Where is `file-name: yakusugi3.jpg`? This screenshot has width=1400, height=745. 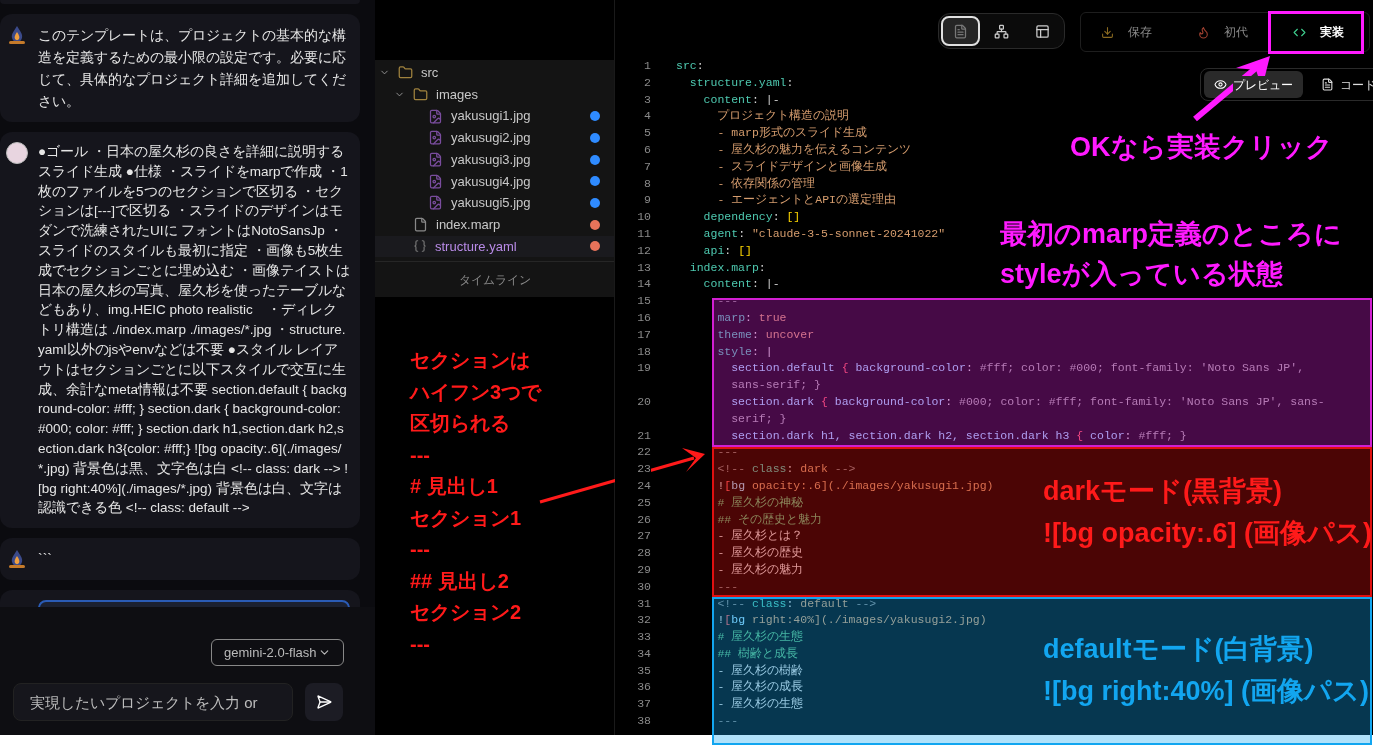
file-name: yakusugi3.jpg is located at coordinates (491, 159).